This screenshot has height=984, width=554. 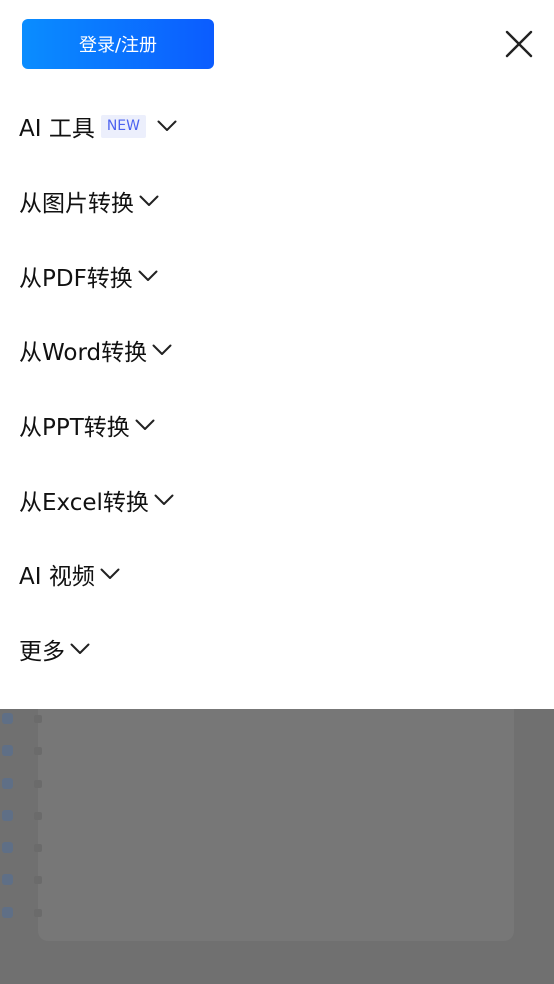 What do you see at coordinates (279, 649) in the screenshot?
I see `menu-item-more: 更多` at bounding box center [279, 649].